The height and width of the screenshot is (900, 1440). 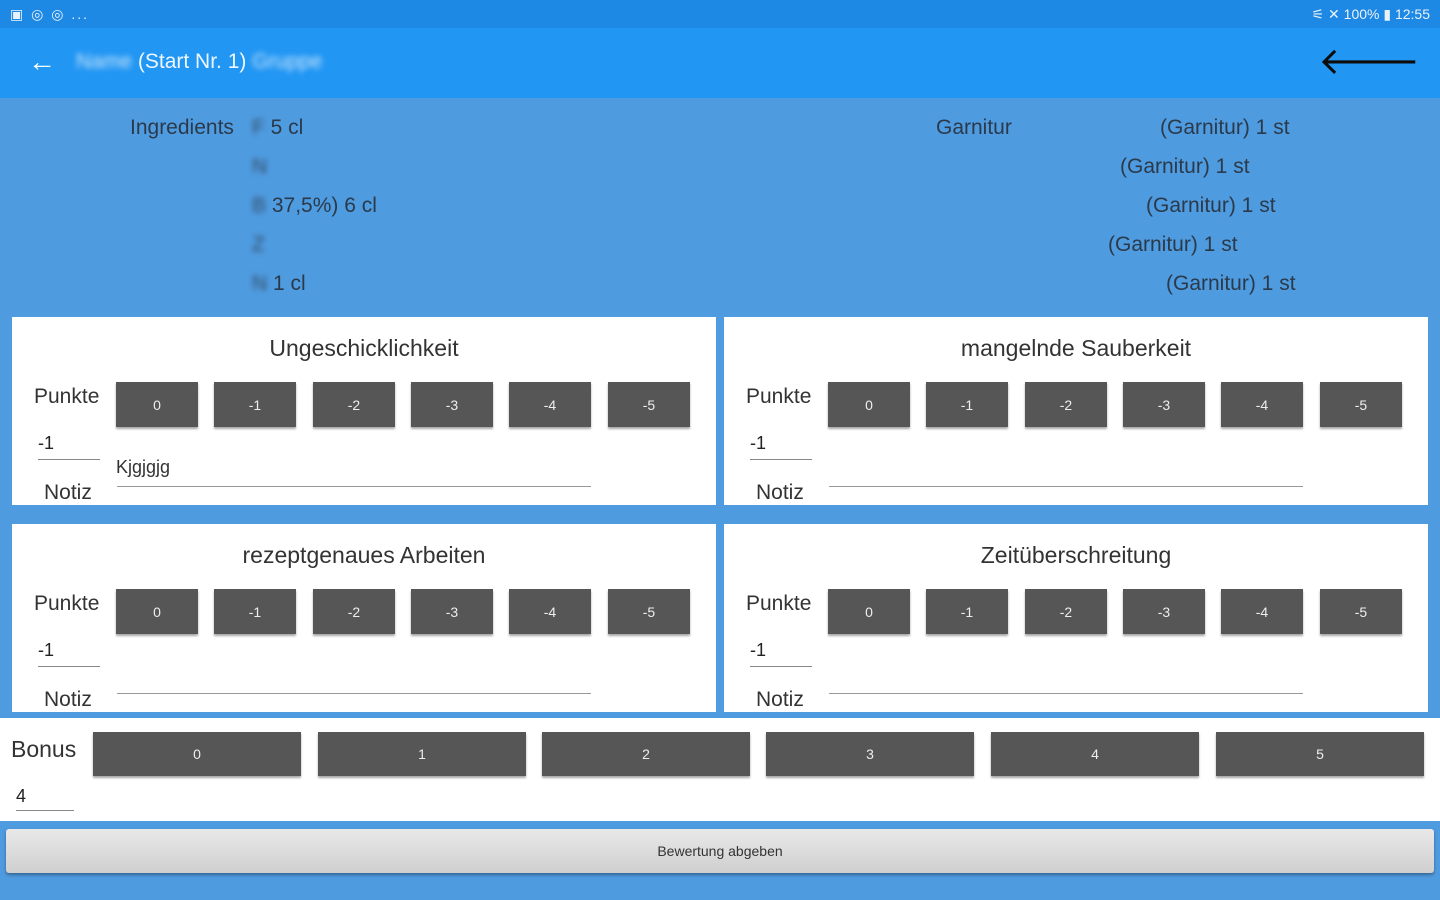 What do you see at coordinates (192, 61) in the screenshot?
I see `title-start-number: (Start Nr. 1)` at bounding box center [192, 61].